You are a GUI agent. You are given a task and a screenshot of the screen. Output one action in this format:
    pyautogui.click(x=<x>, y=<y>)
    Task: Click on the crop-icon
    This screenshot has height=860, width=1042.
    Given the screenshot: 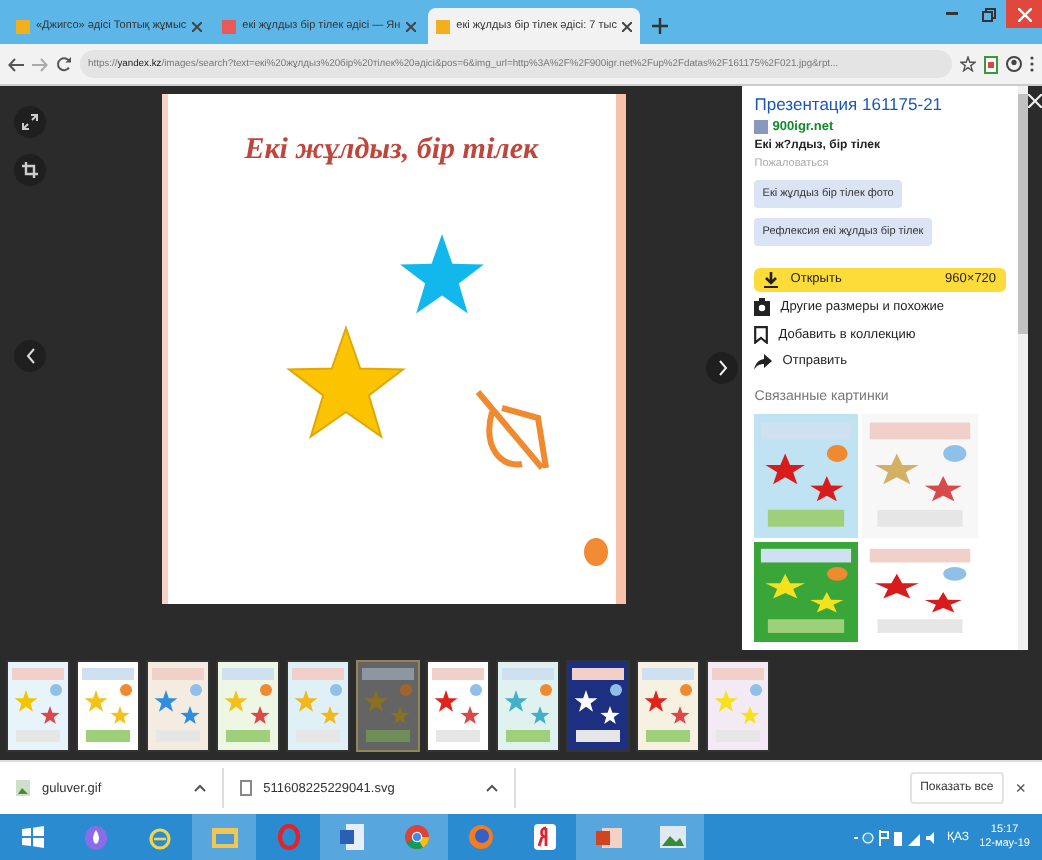 What is the action you would take?
    pyautogui.click(x=30, y=170)
    